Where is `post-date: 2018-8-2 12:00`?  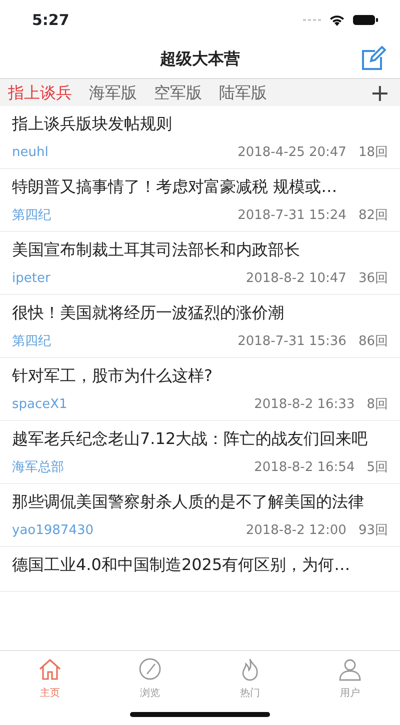
post-date: 2018-8-2 12:00 is located at coordinates (296, 531).